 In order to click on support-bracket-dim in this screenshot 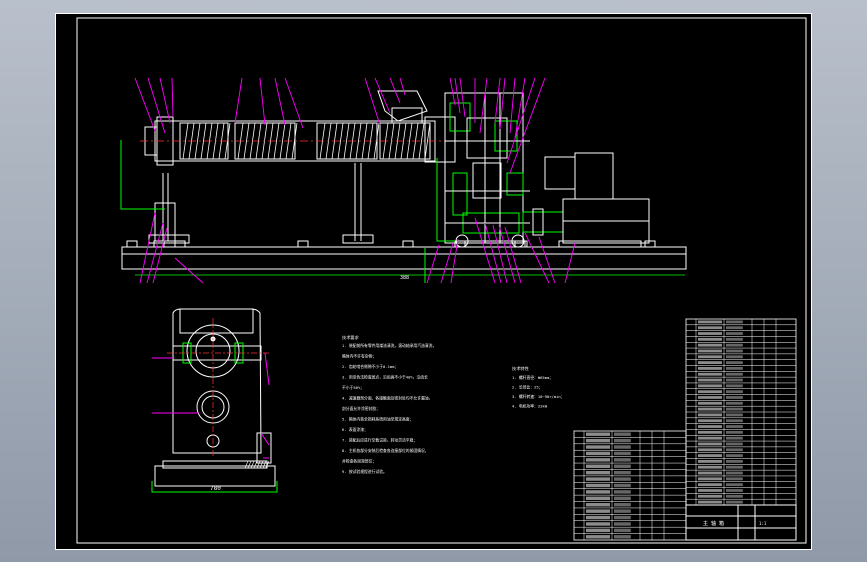, I will do `click(142, 175)`.